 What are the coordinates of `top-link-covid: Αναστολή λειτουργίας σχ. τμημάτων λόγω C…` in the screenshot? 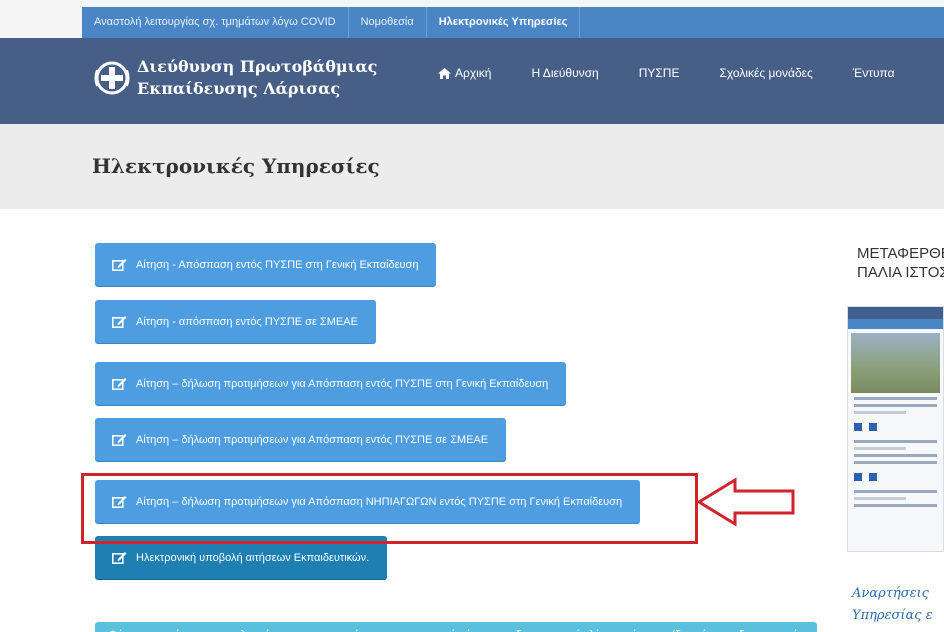 It's located at (215, 22).